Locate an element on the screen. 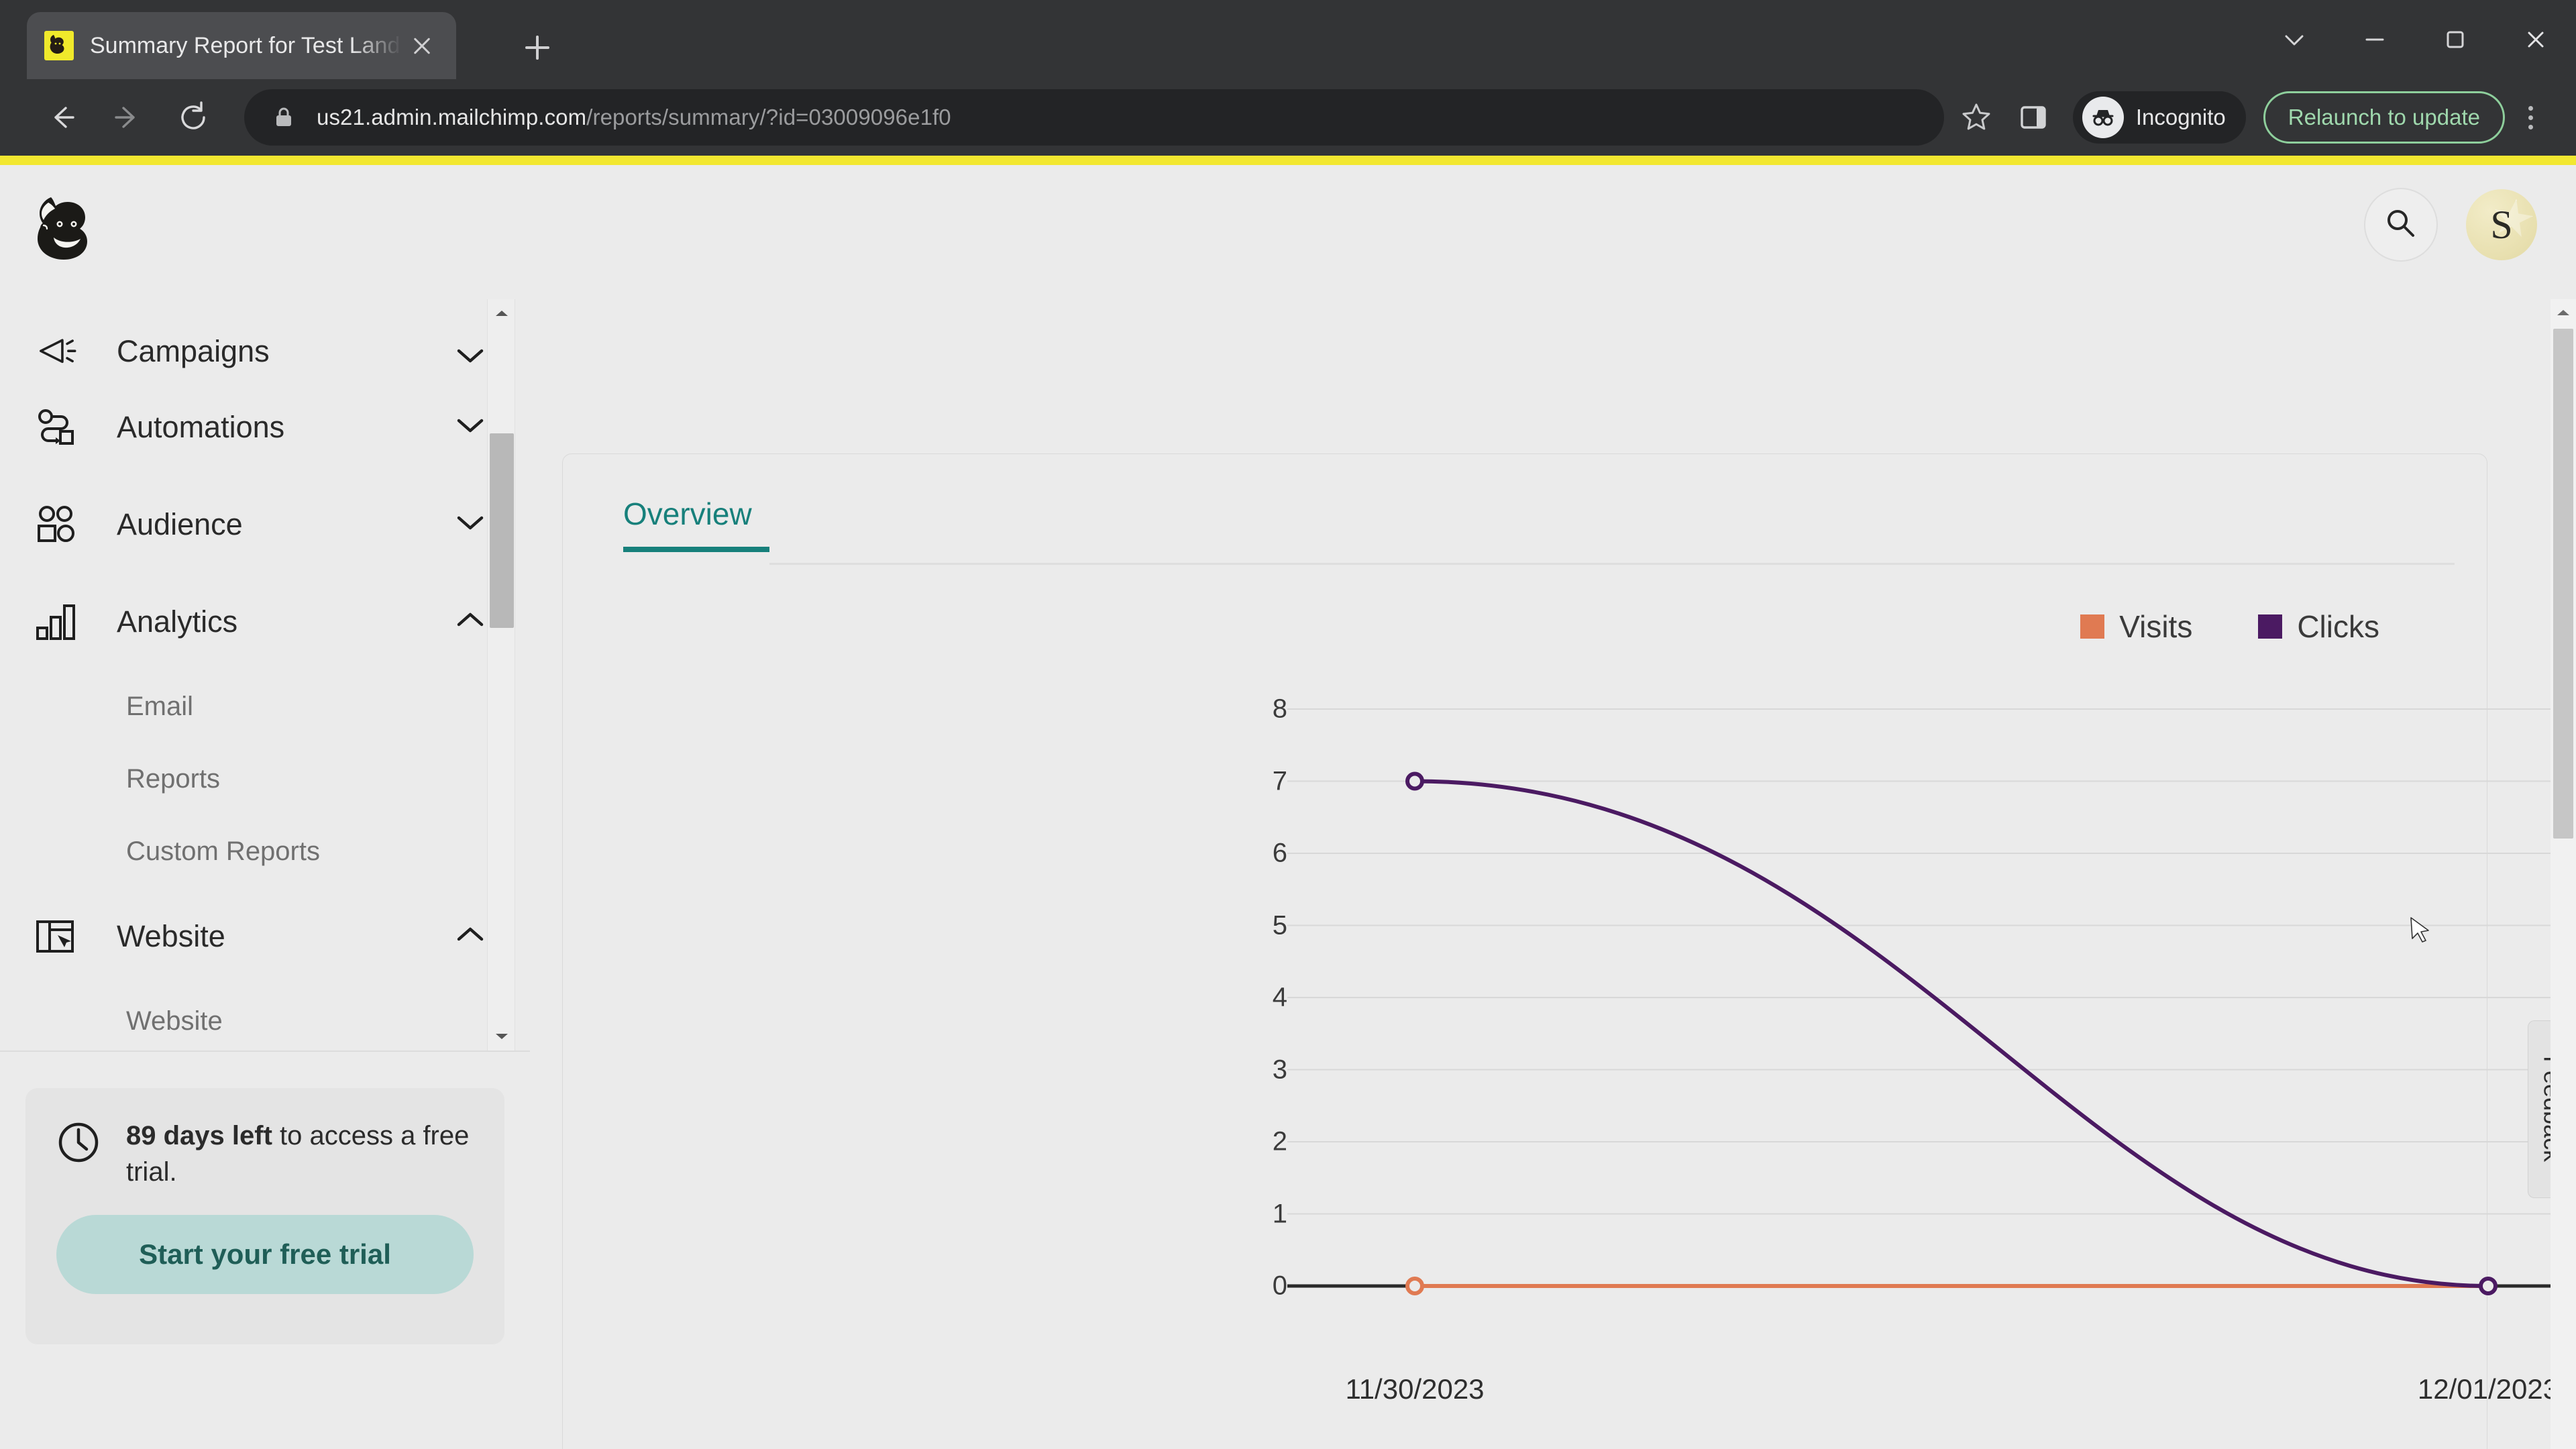 The image size is (2576, 1449). sidebar-item-audience: Audience is located at coordinates (265, 524).